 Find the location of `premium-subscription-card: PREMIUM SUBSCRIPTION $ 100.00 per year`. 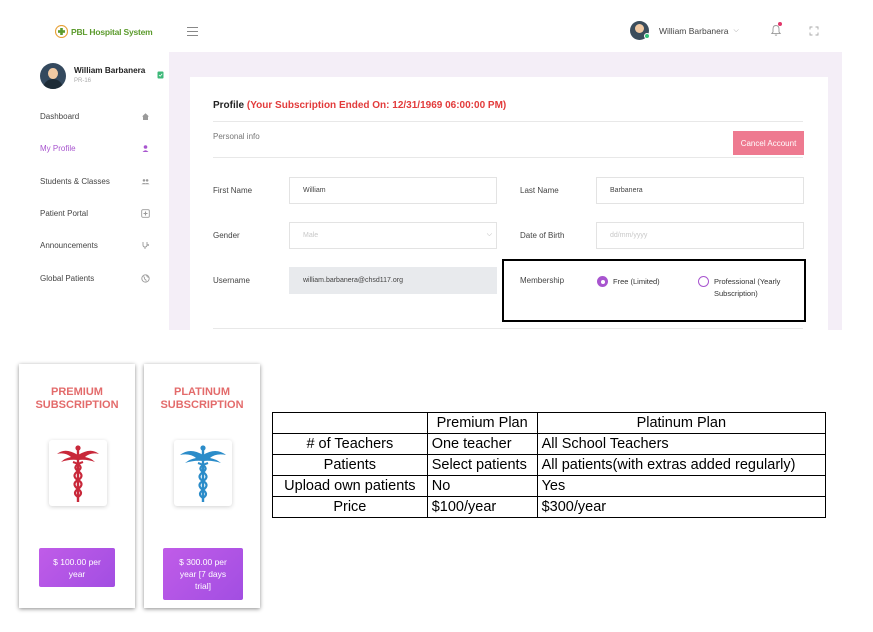

premium-subscription-card: PREMIUM SUBSCRIPTION $ 100.00 per year is located at coordinates (77, 486).